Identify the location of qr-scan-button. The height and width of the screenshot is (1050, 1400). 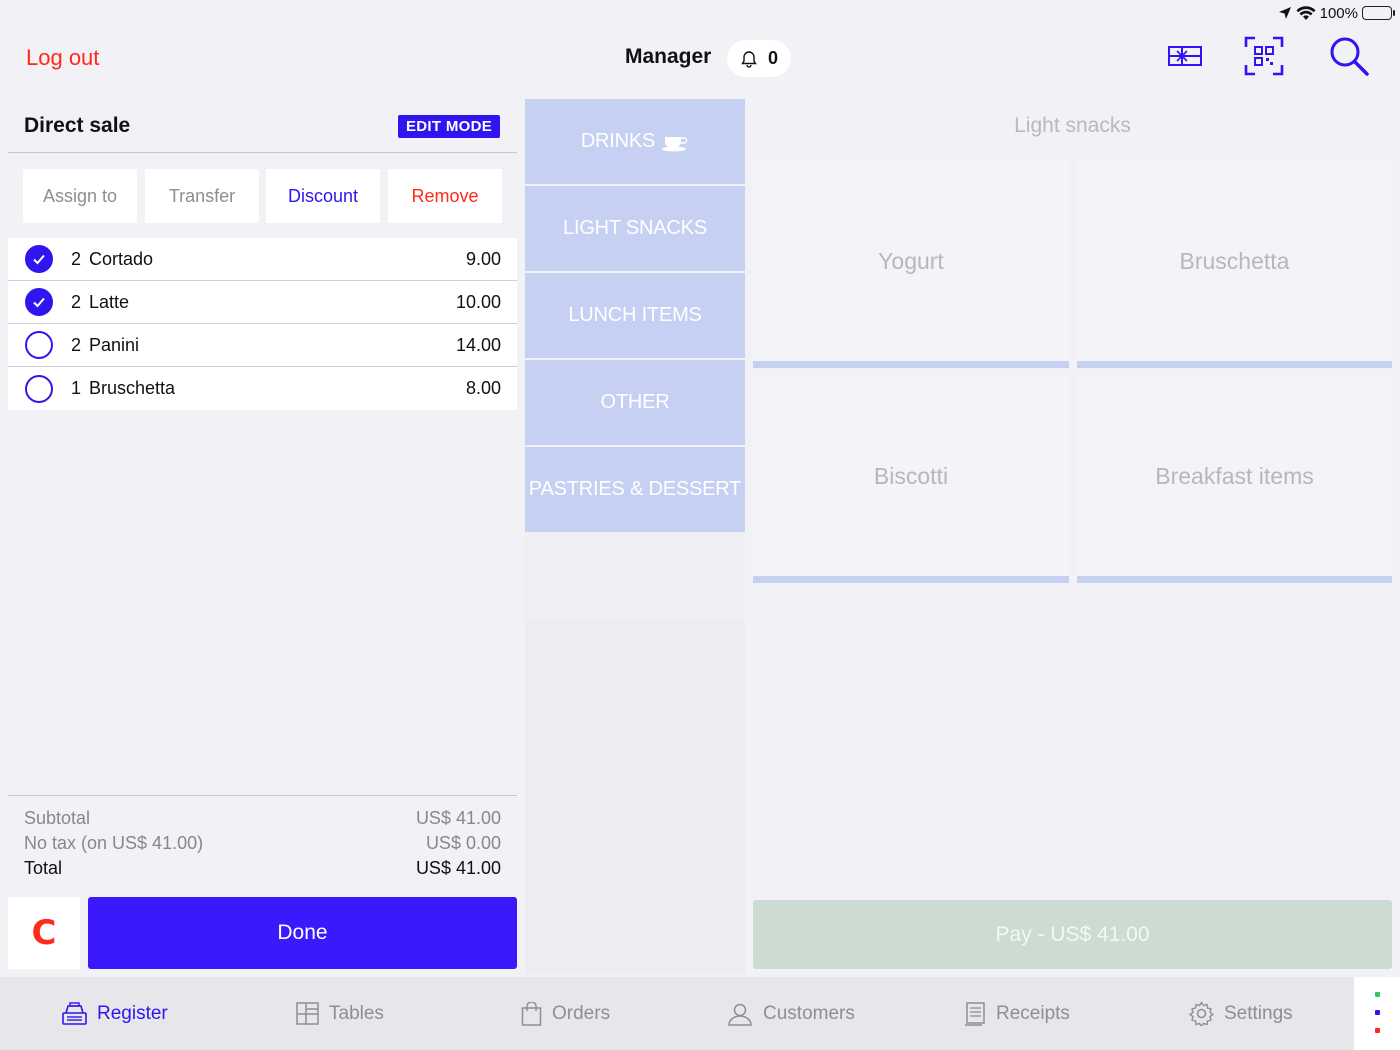
(1264, 56).